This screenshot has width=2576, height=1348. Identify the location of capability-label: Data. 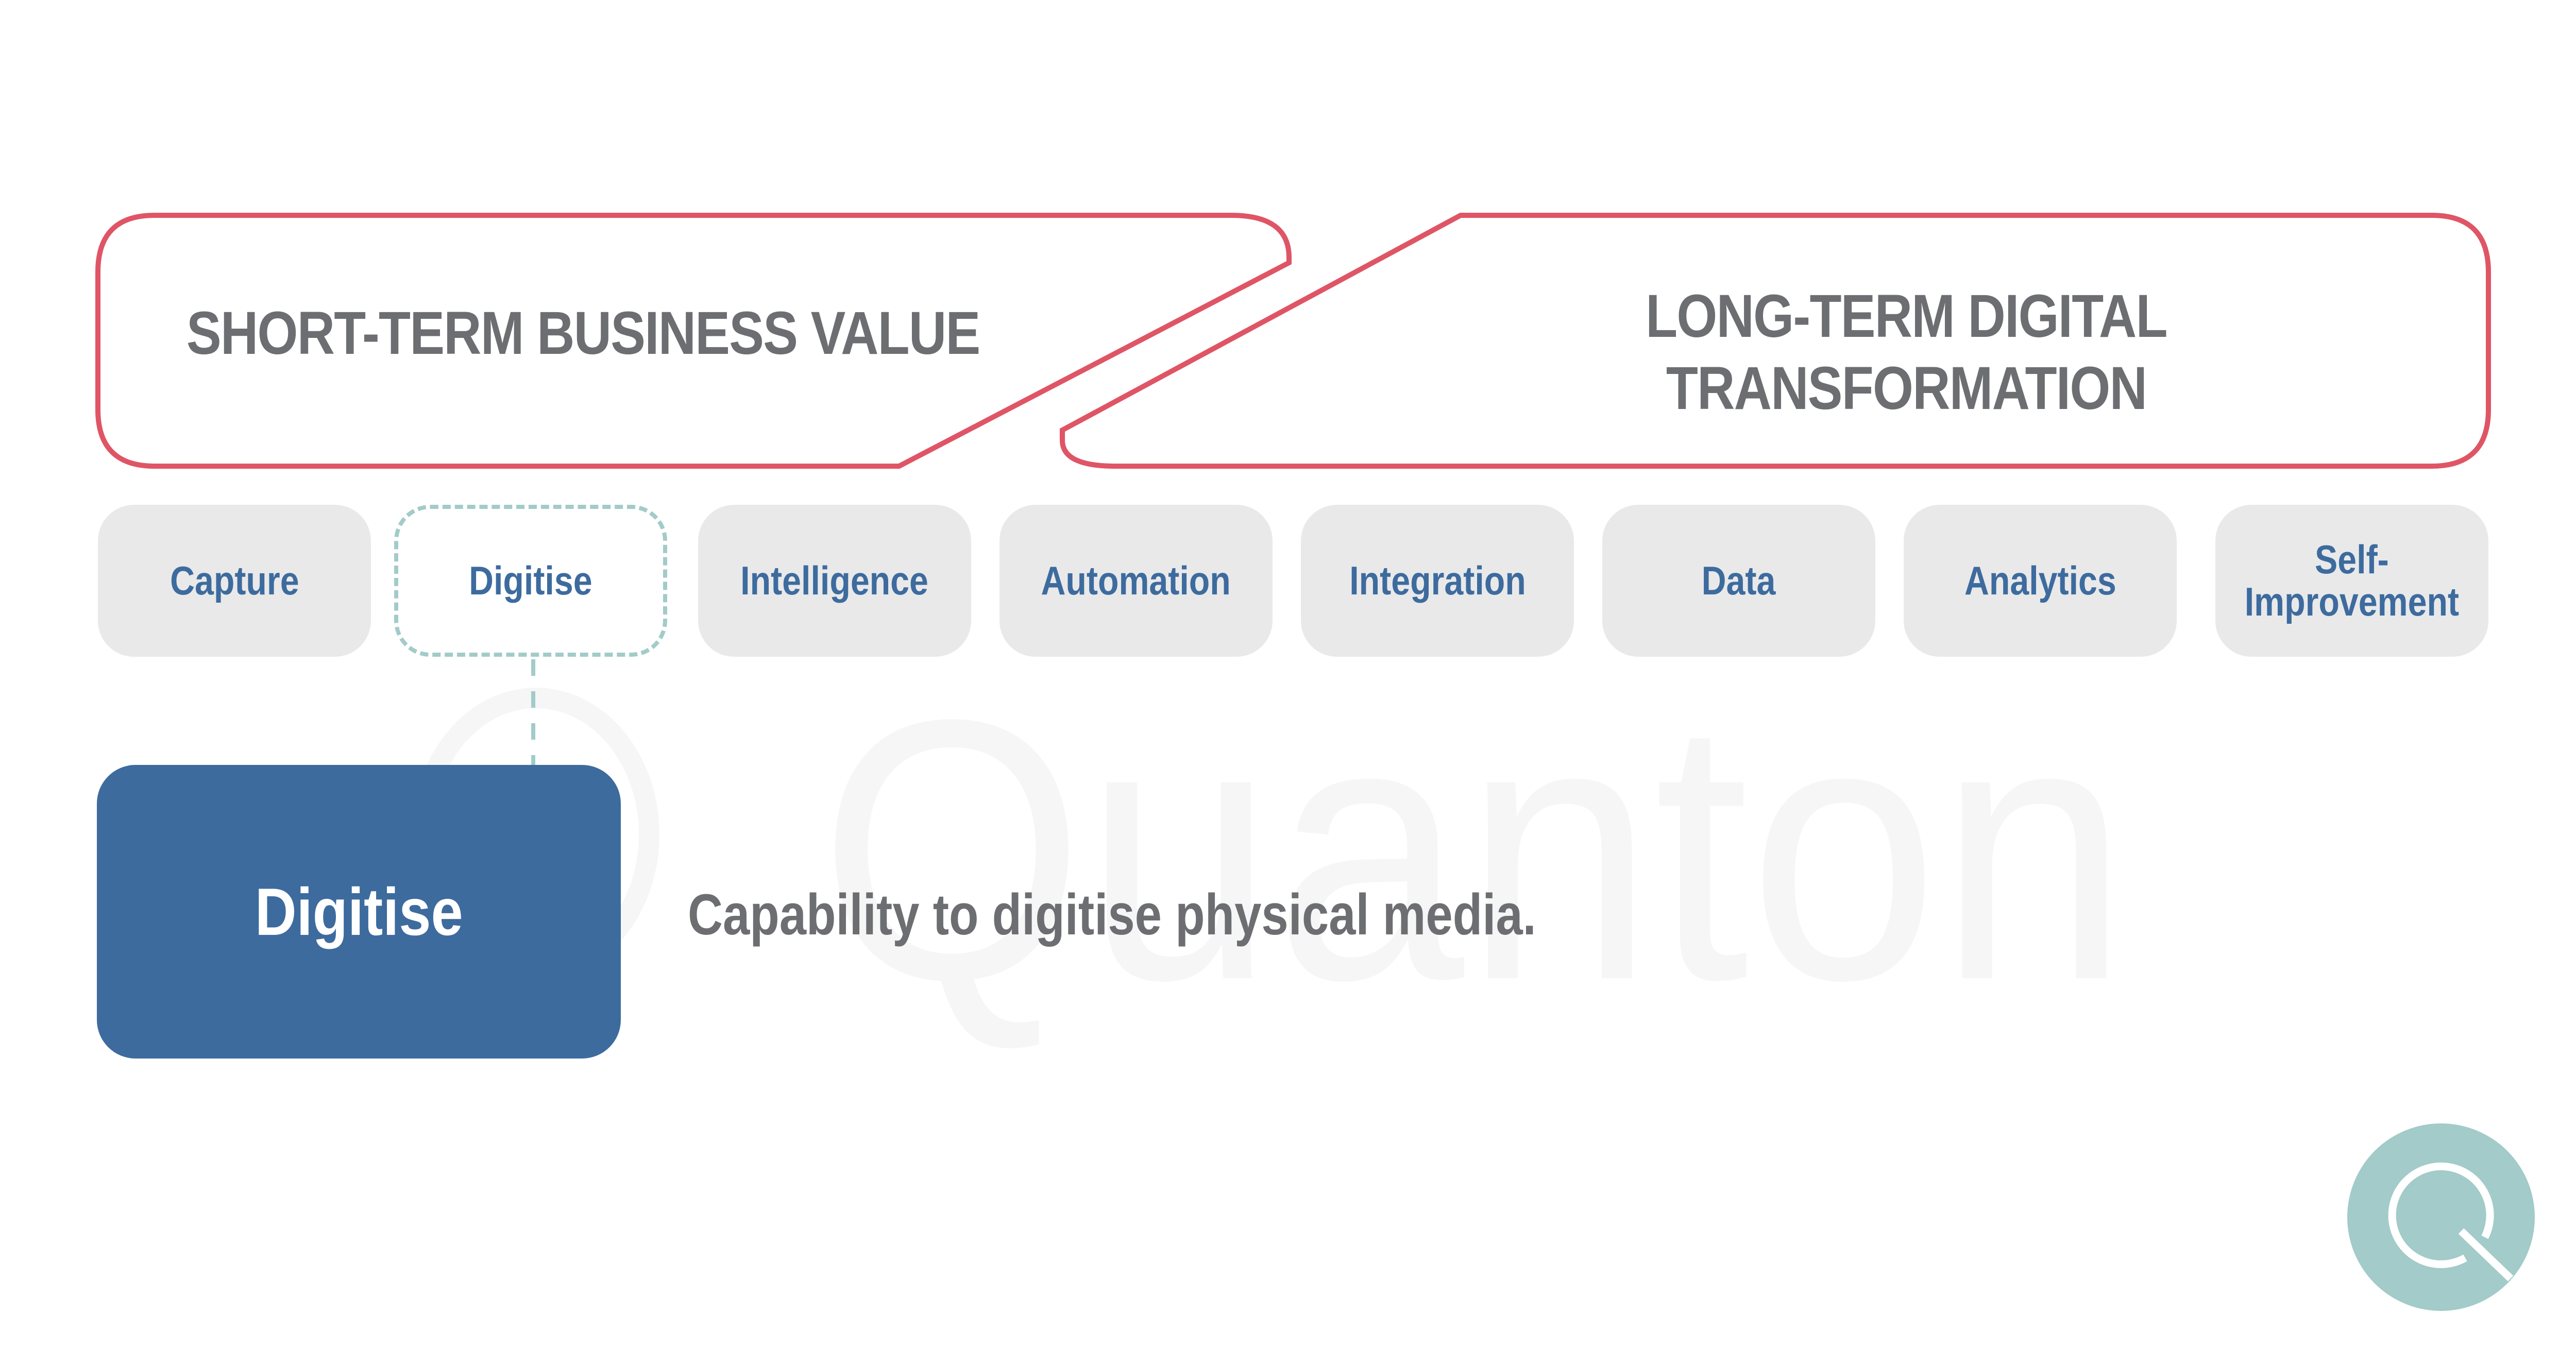
(1739, 580).